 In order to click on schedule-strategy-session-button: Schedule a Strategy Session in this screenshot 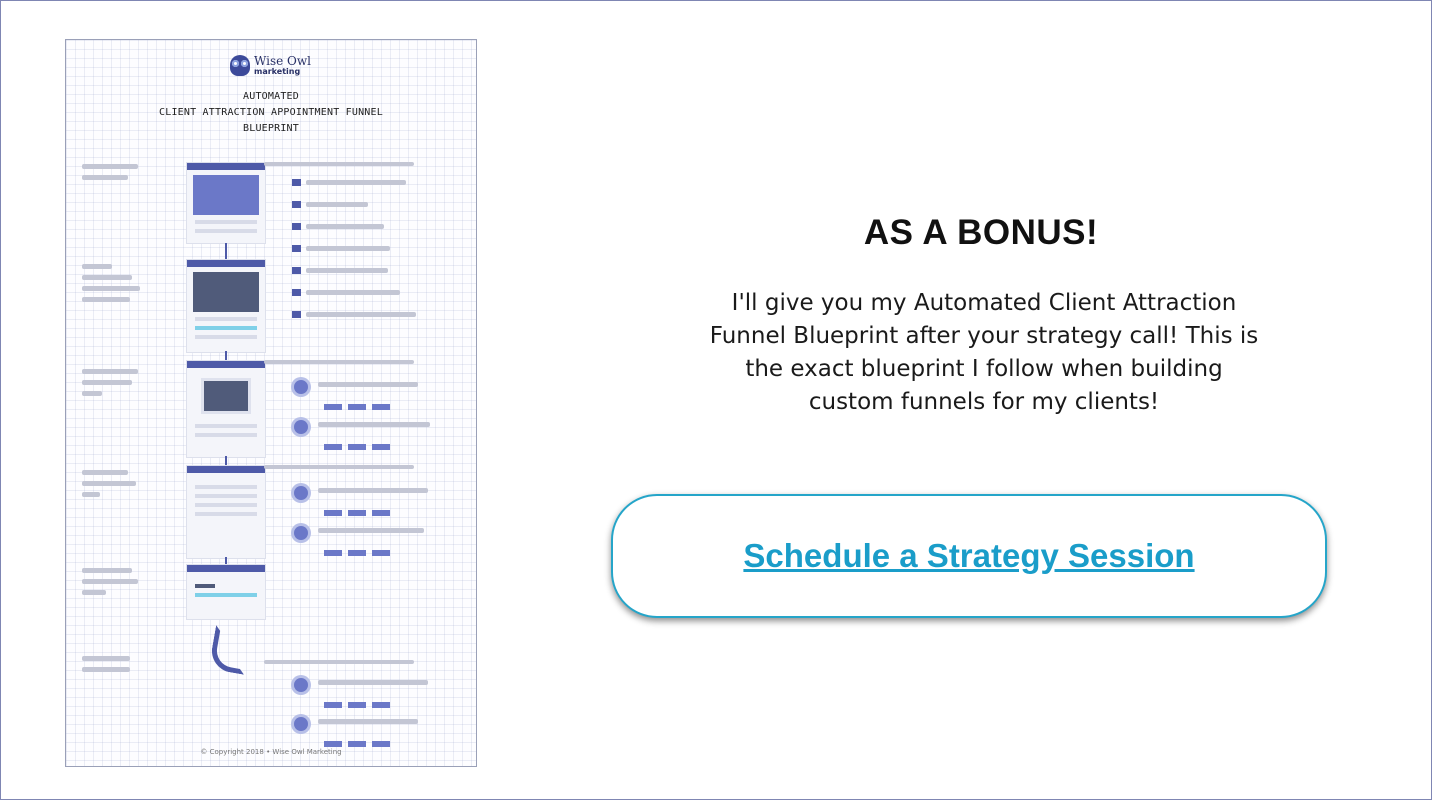, I will do `click(969, 556)`.